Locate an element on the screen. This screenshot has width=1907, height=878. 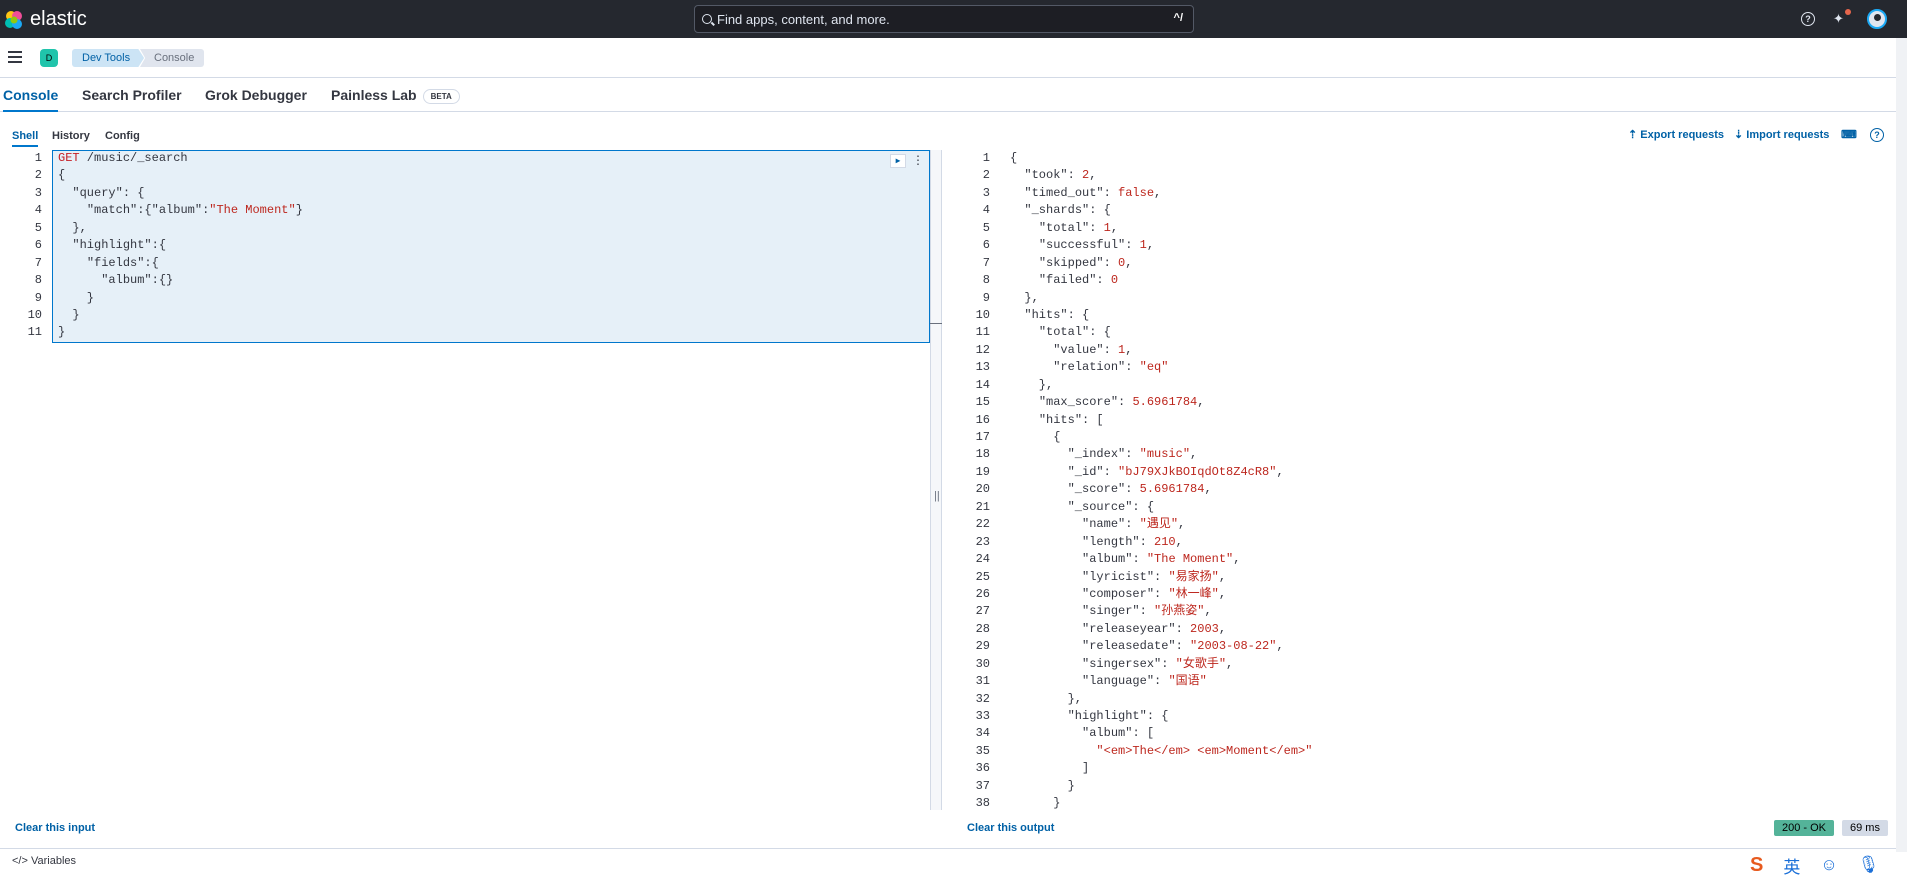
space-avatar: D is located at coordinates (49, 58).